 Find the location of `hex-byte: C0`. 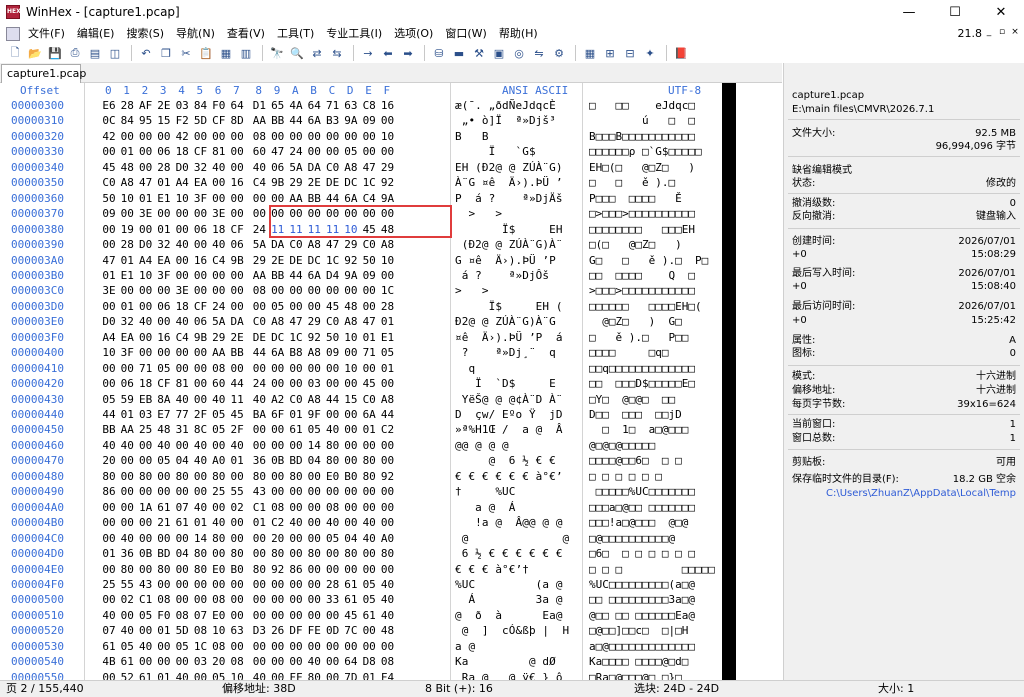

hex-byte: C0 is located at coordinates (109, 182).